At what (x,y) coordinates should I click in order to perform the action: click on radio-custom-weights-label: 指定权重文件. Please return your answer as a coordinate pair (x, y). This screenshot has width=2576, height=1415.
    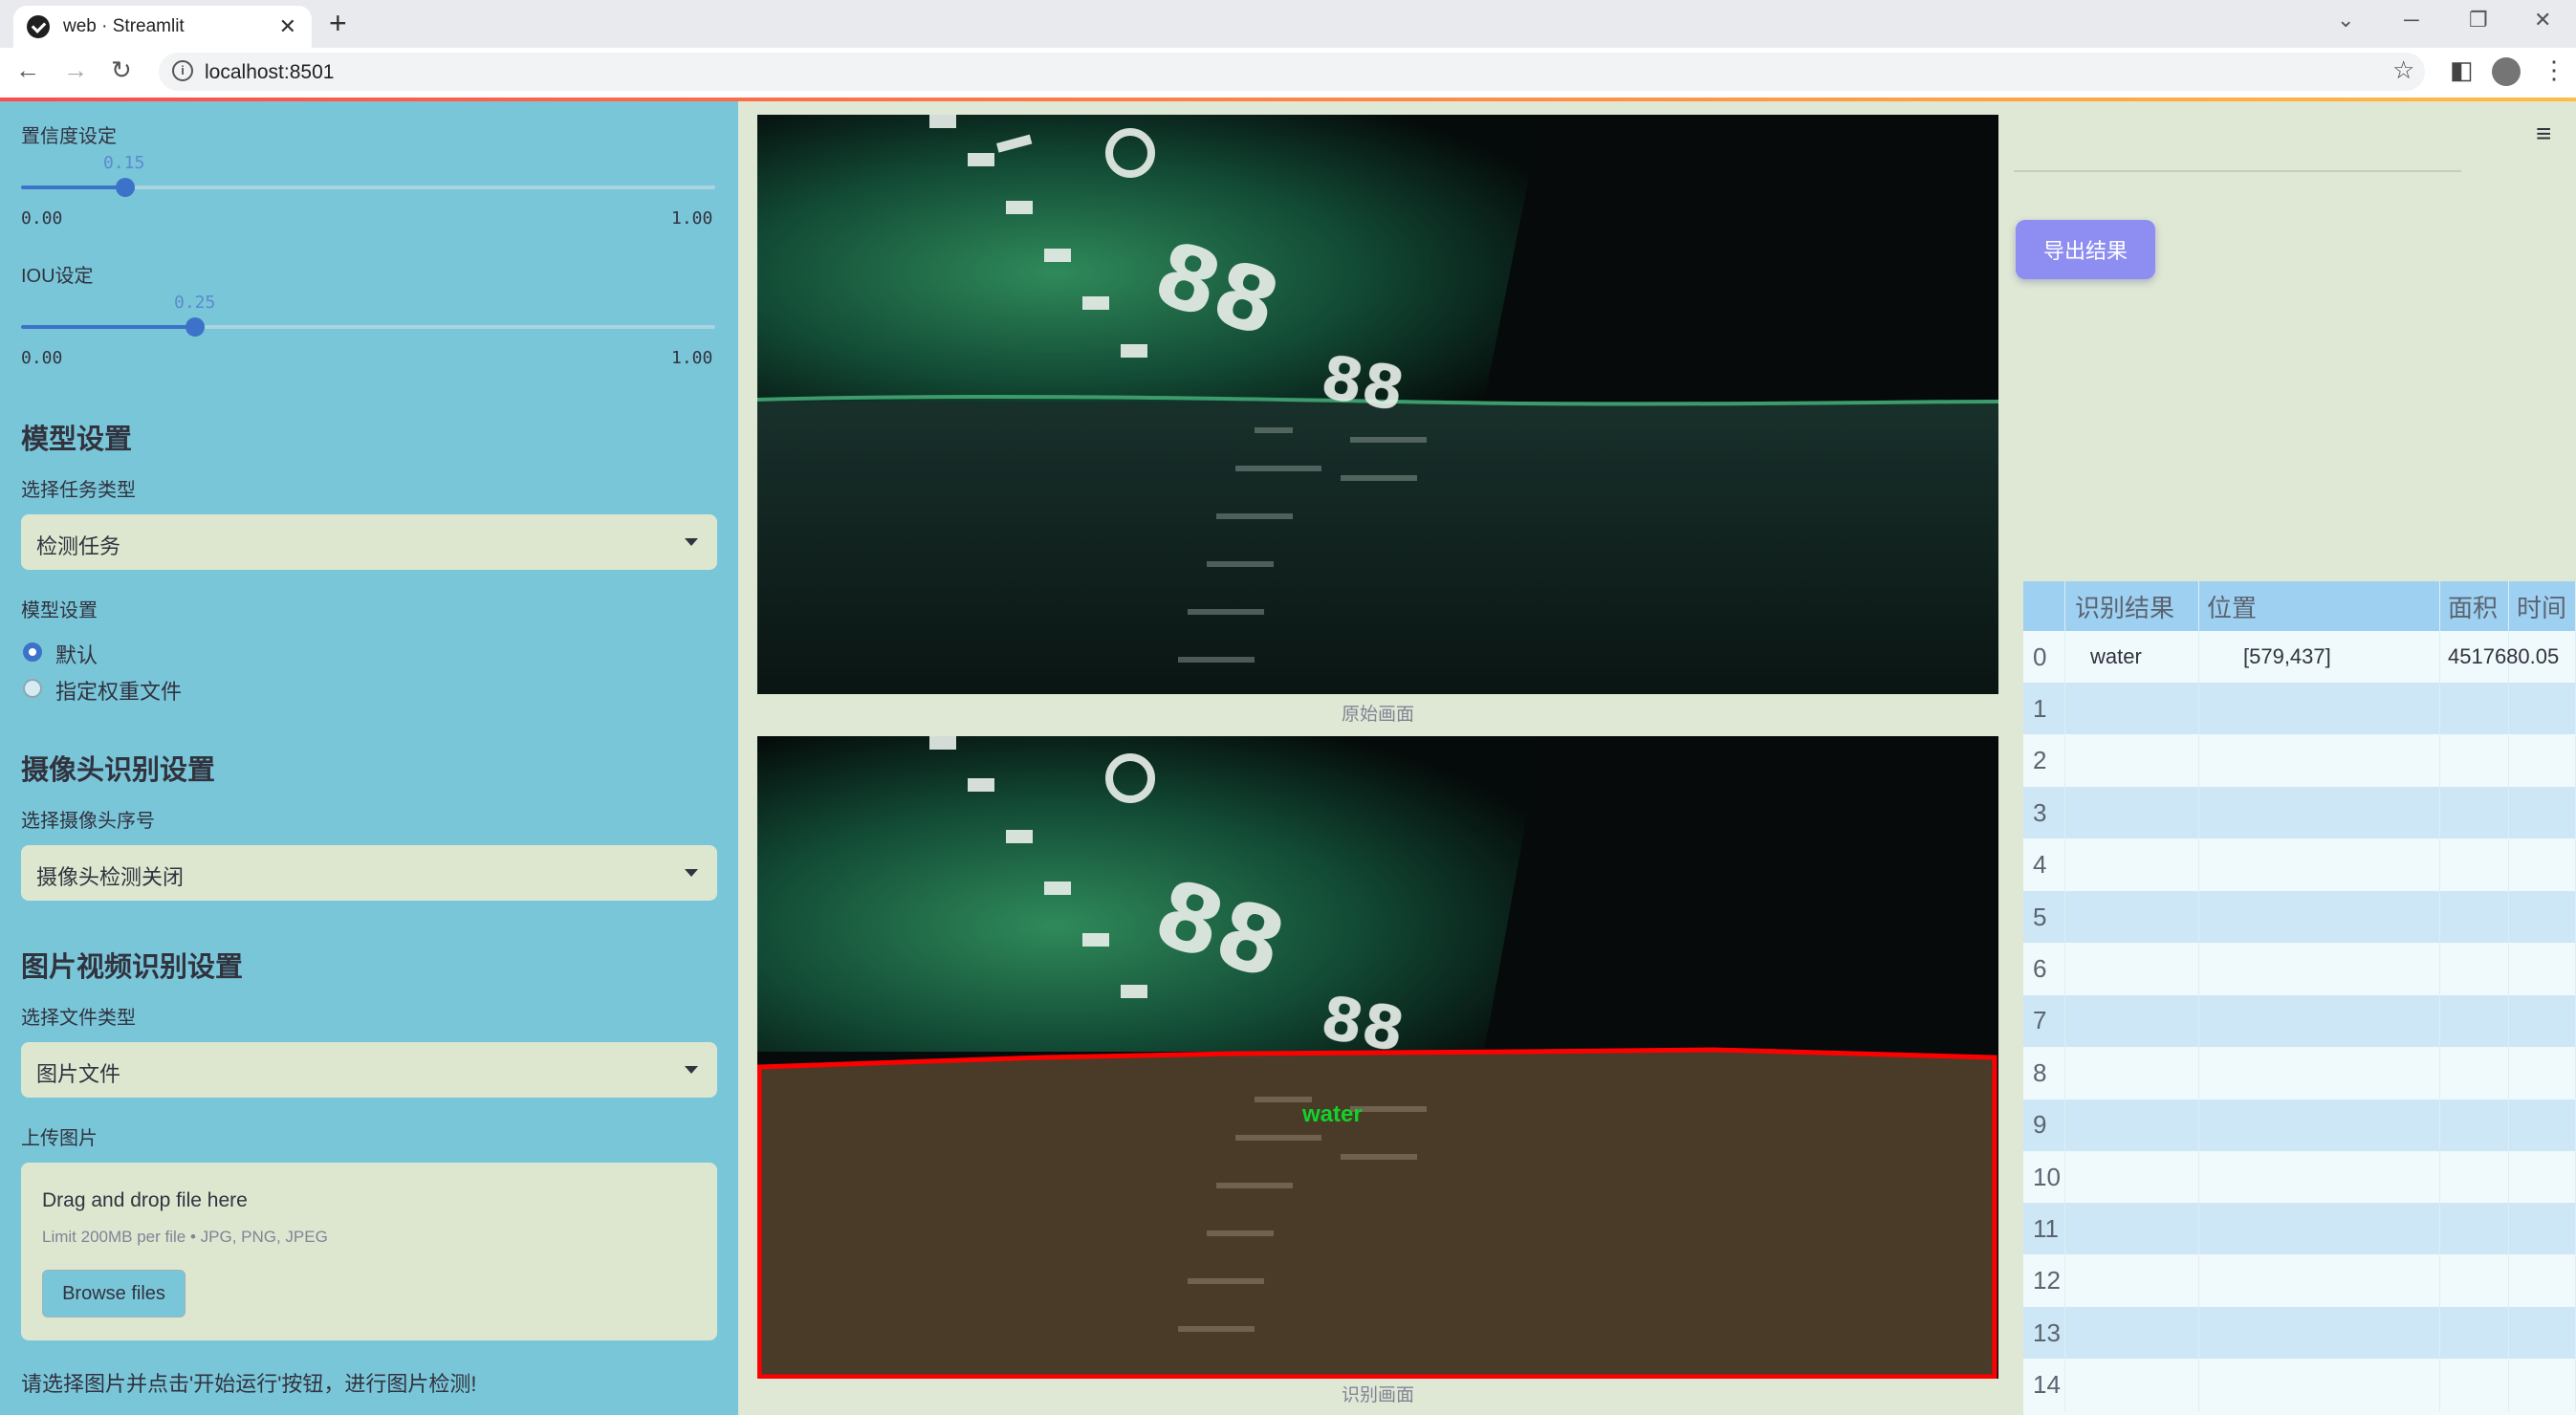
    Looking at the image, I should click on (118, 690).